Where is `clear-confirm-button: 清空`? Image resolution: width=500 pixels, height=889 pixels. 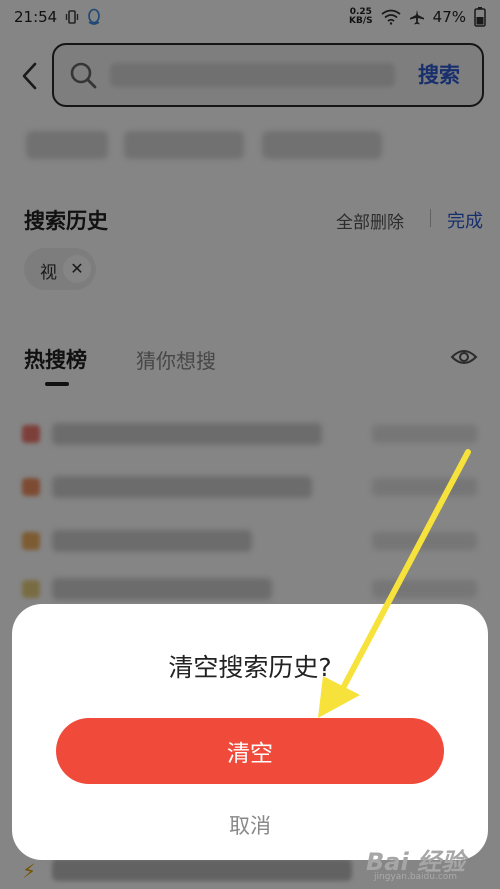
clear-confirm-button: 清空 is located at coordinates (250, 751).